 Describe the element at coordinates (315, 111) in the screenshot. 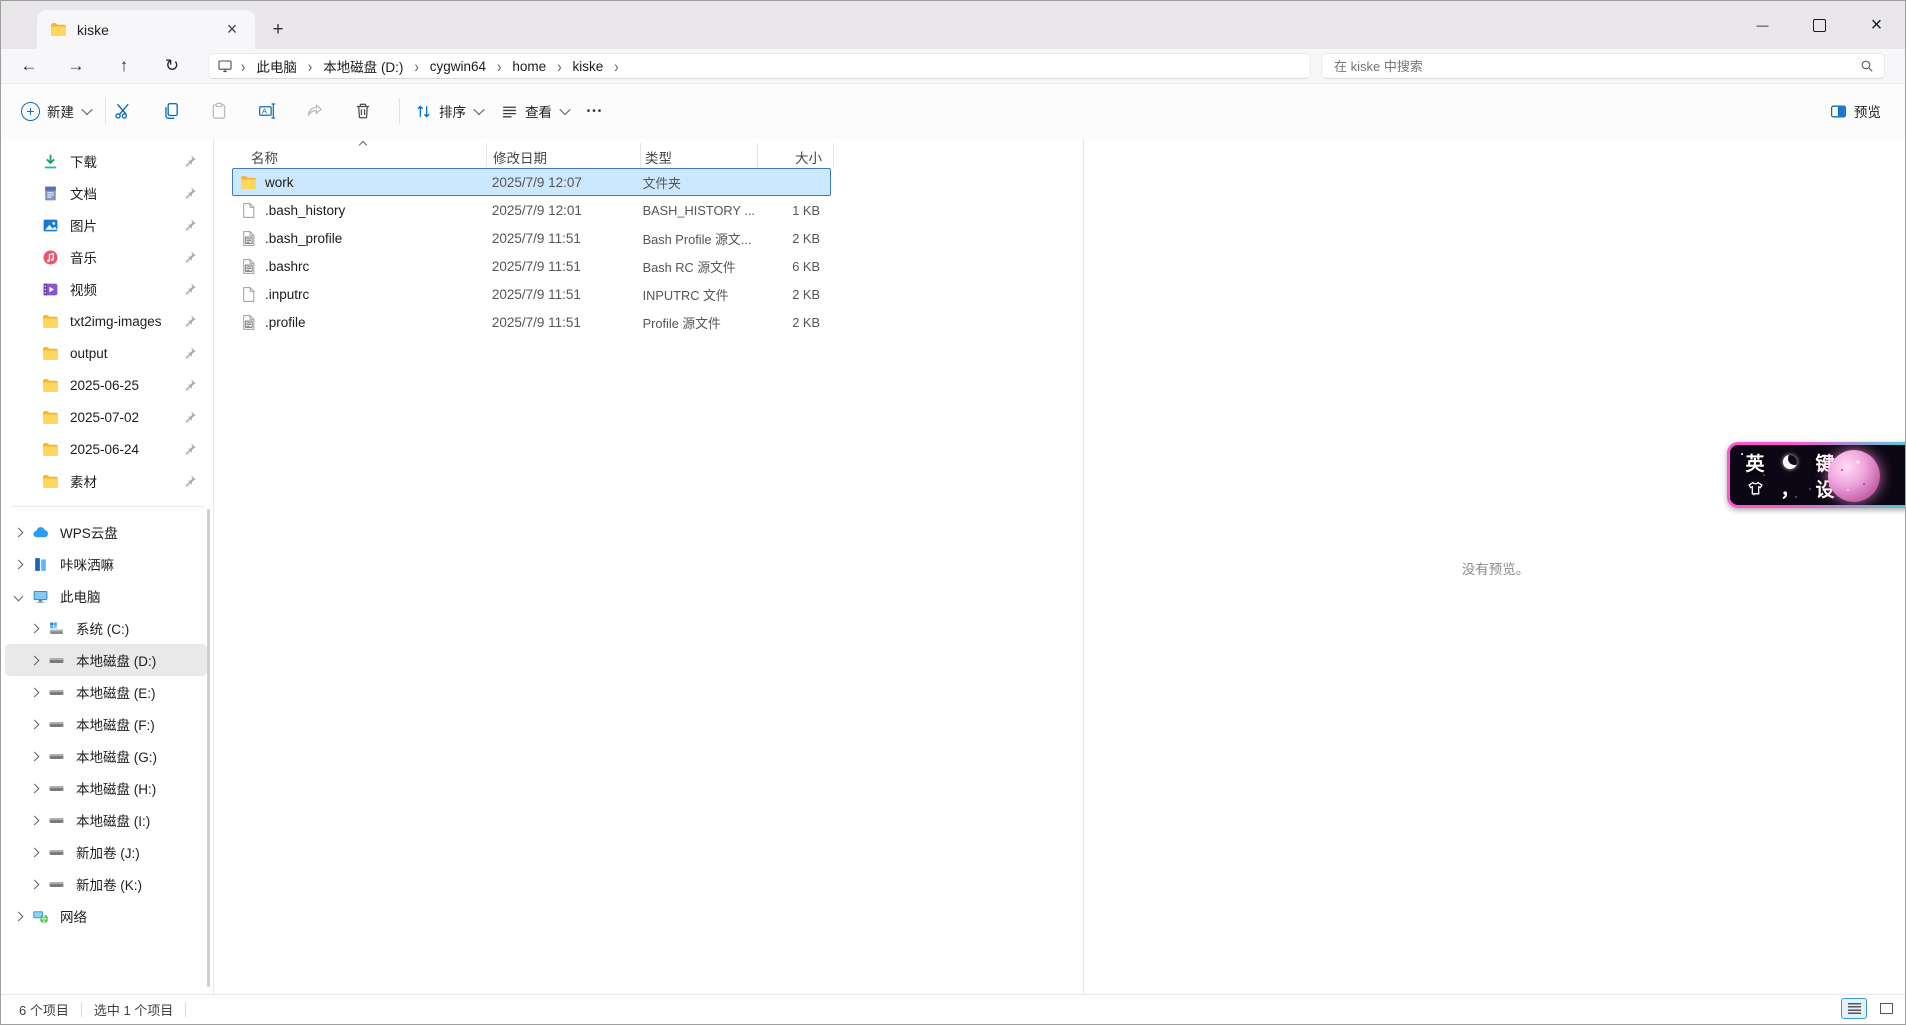

I see `share-button` at that location.